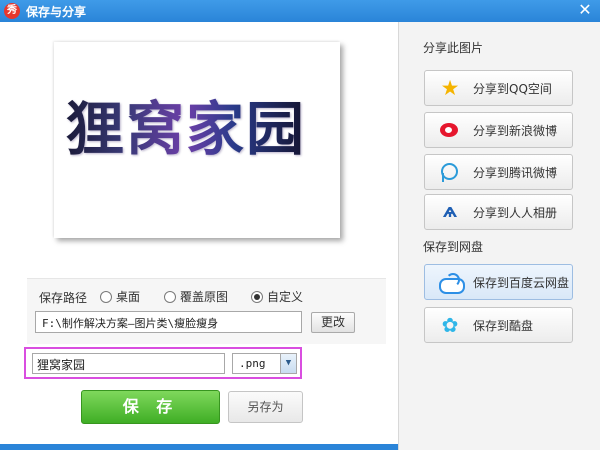 The width and height of the screenshot is (600, 450). I want to click on renren-icon: ѧ, so click(450, 211).